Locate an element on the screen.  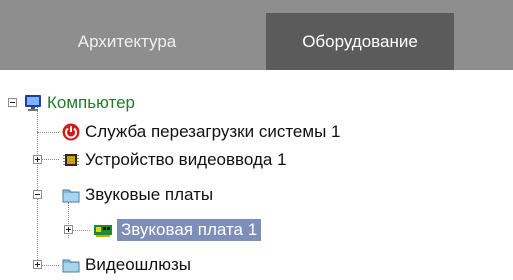
expander-computer is located at coordinates (12, 102).